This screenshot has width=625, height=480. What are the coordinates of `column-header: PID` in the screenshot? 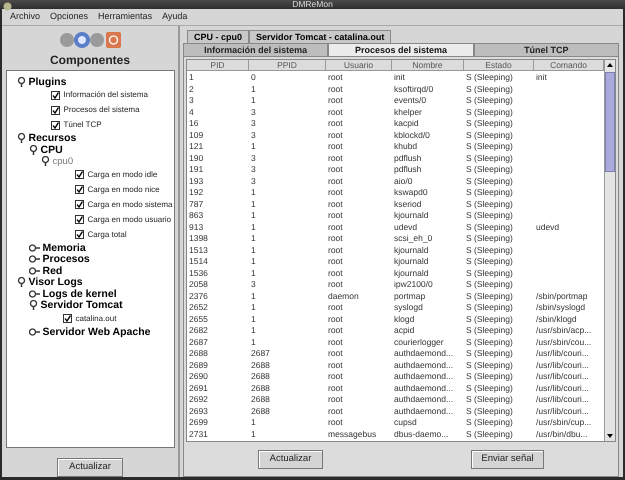 It's located at (218, 65).